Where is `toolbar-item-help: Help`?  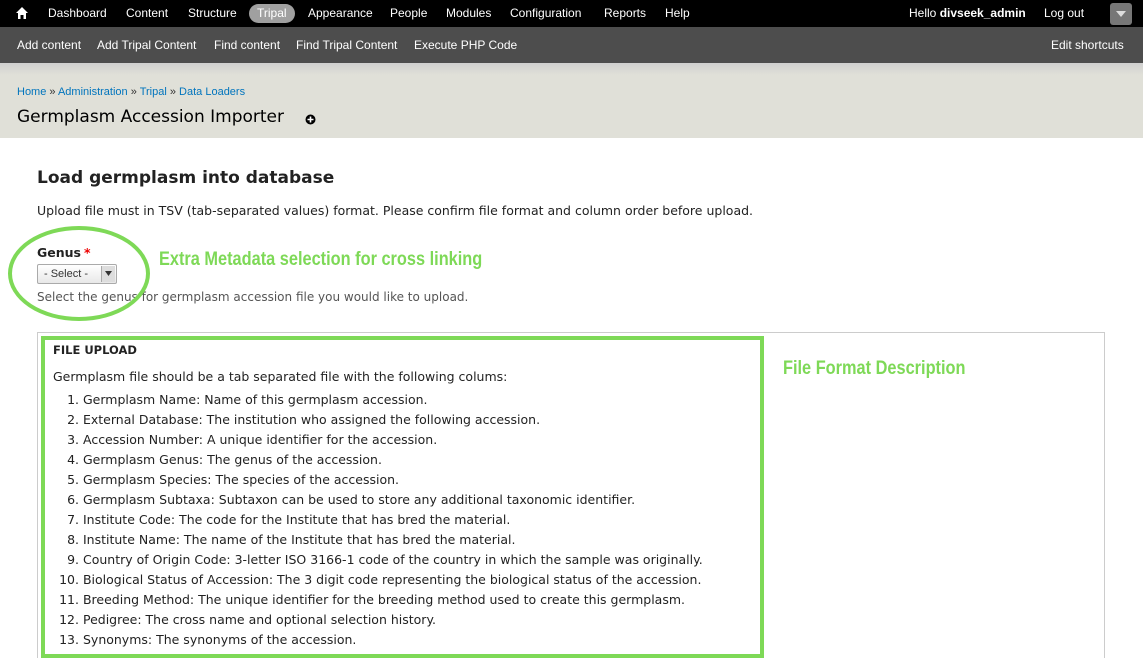 toolbar-item-help: Help is located at coordinates (677, 13).